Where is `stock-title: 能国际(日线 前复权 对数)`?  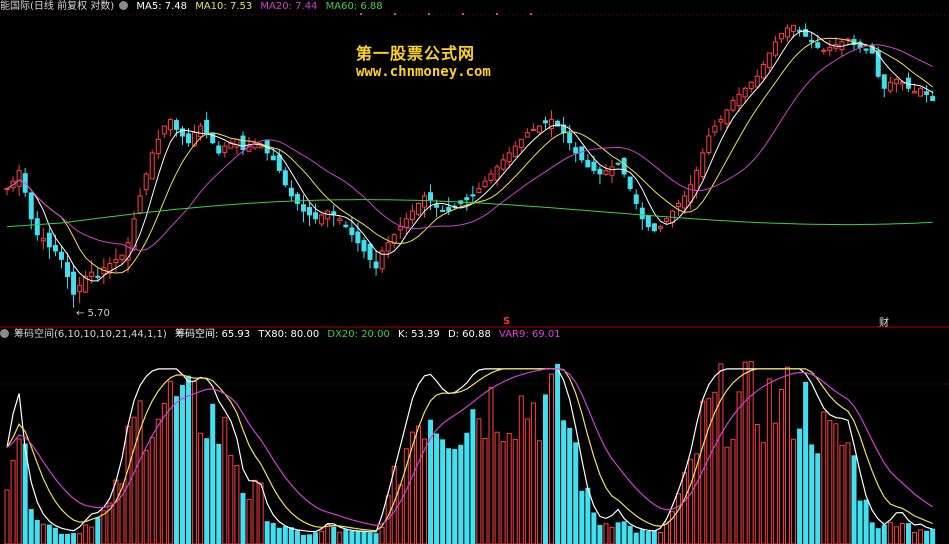
stock-title: 能国际(日线 前复权 对数) is located at coordinates (57, 6).